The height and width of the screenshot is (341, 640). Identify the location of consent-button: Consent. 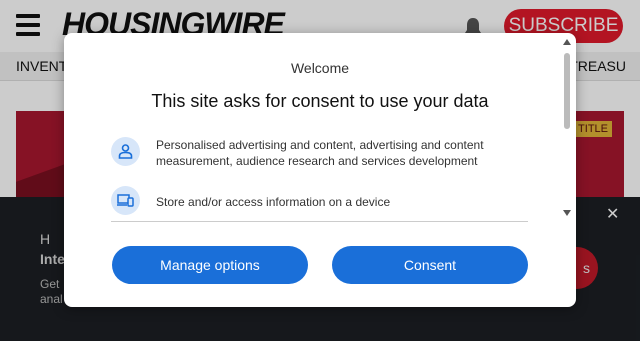
(430, 265).